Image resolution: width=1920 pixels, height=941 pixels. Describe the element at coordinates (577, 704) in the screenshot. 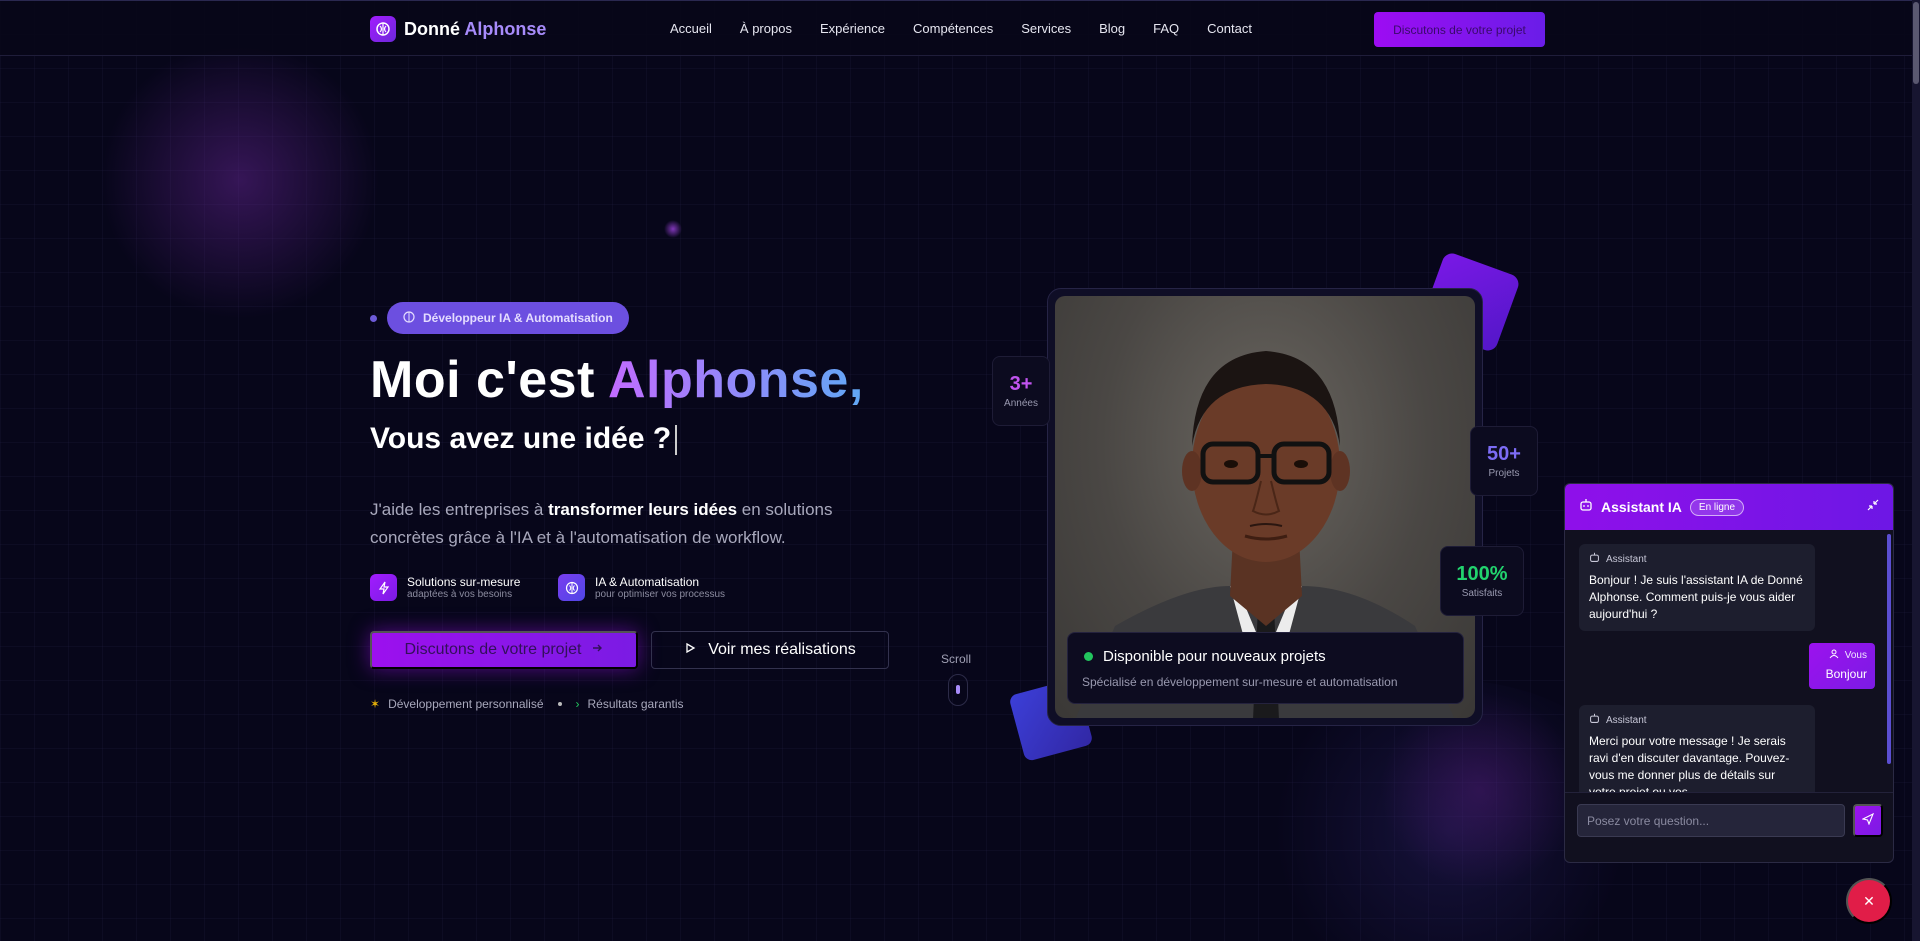

I see `chevron-right-icon: ›` at that location.